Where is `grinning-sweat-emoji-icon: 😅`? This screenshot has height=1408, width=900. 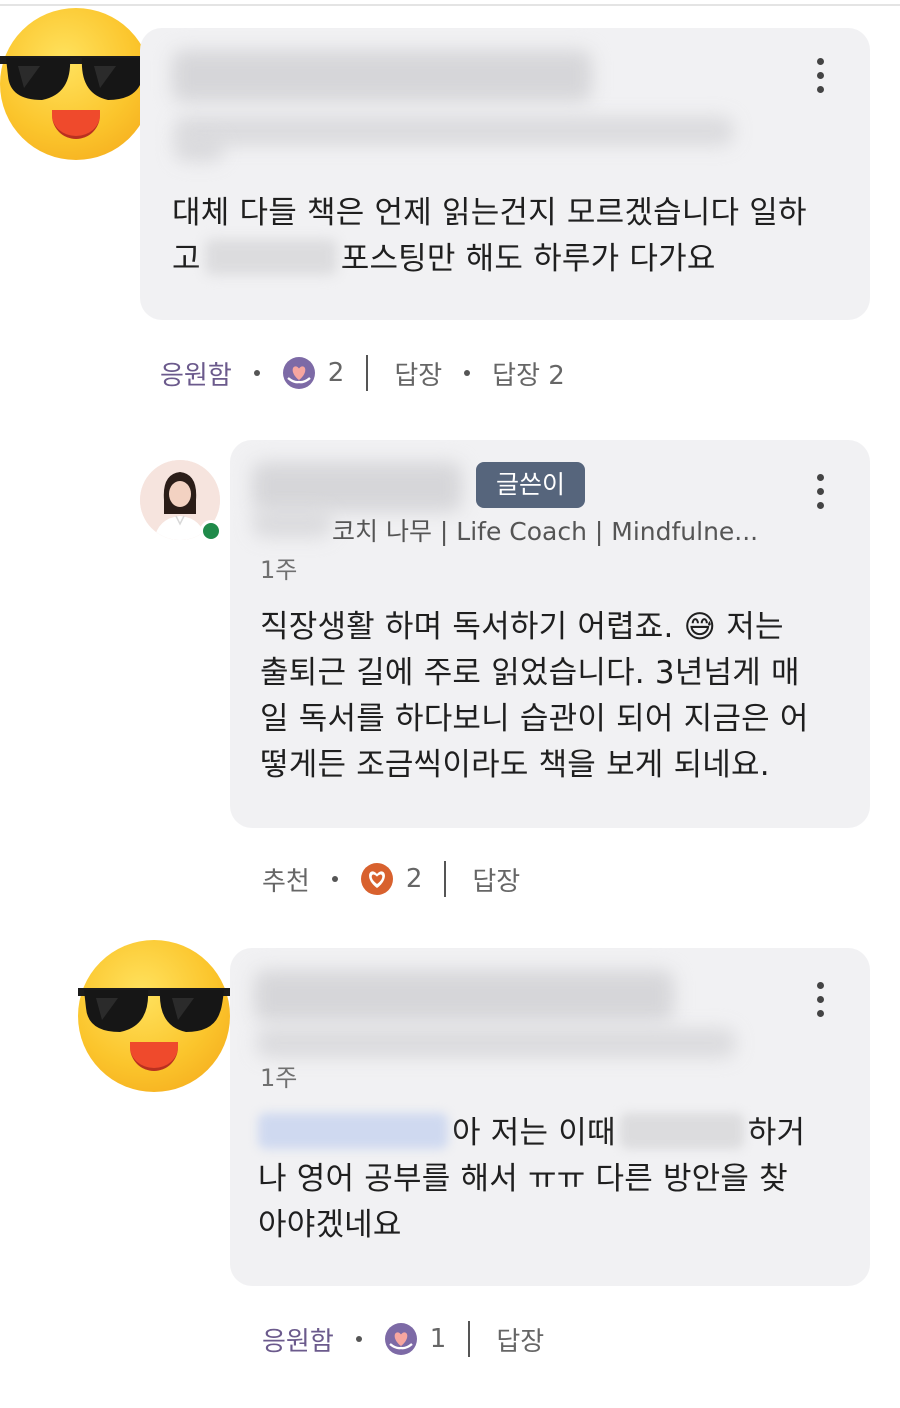 grinning-sweat-emoji-icon: 😅 is located at coordinates (700, 627).